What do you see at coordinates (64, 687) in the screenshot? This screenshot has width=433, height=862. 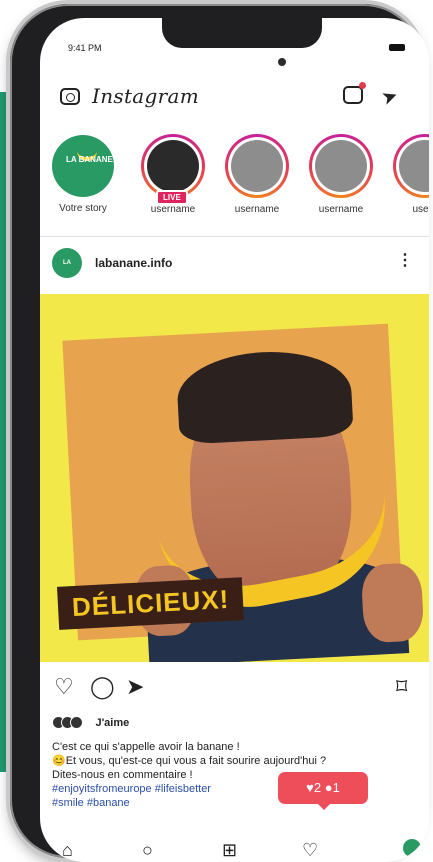 I see `heart-icon: ♡` at bounding box center [64, 687].